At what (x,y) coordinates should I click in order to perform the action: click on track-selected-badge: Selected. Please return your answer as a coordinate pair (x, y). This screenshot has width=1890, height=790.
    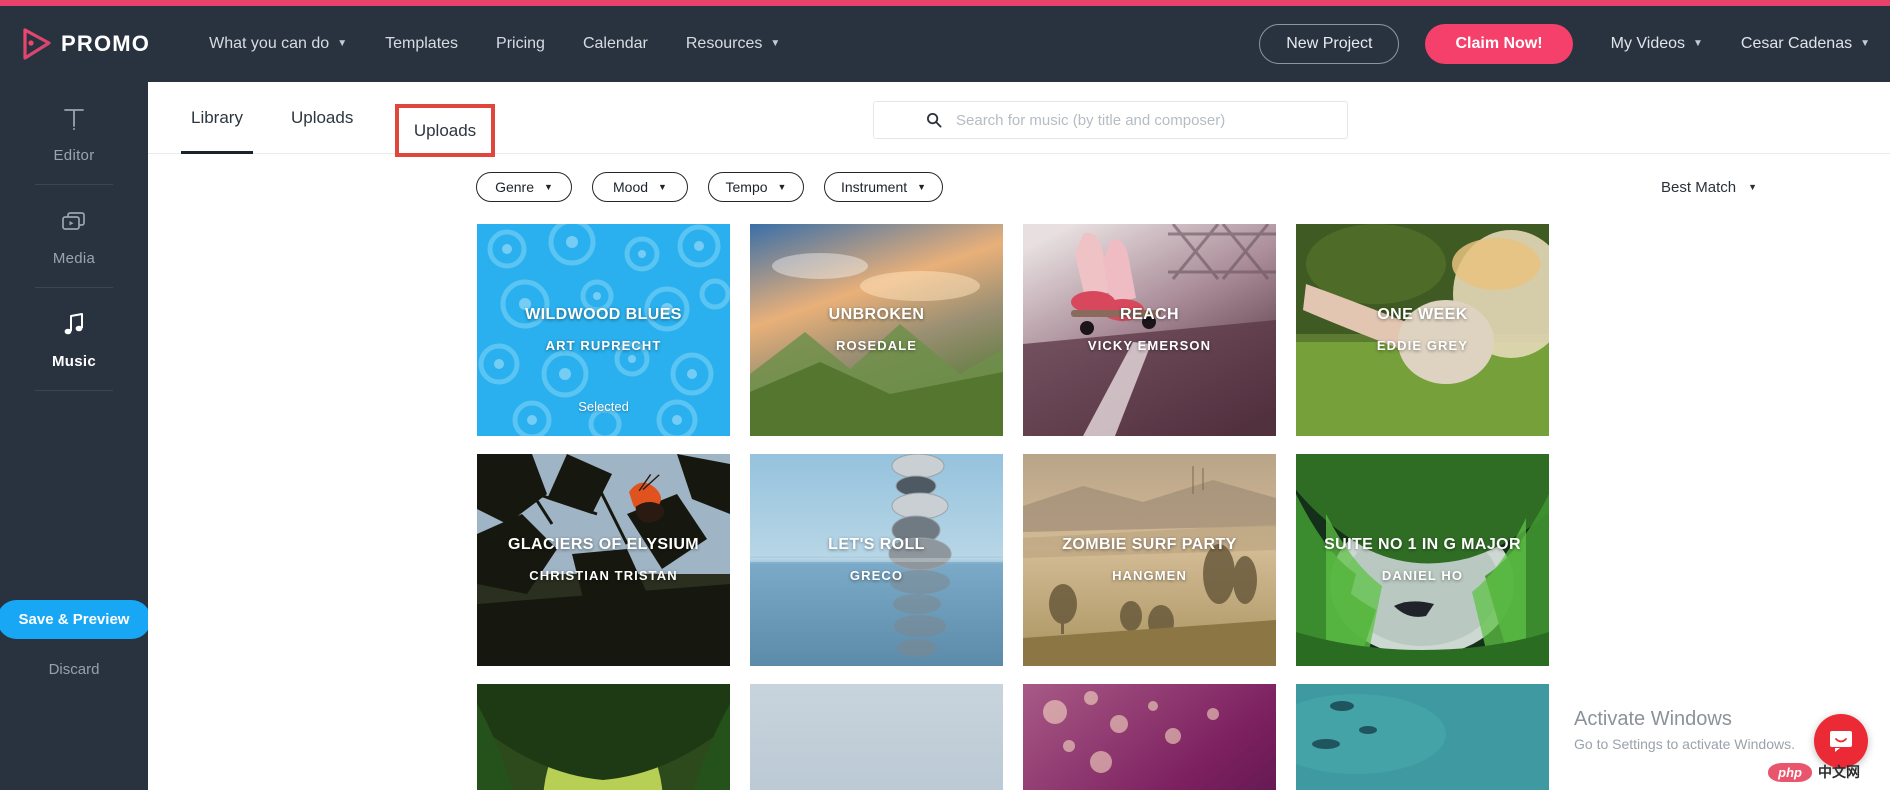
    Looking at the image, I should click on (603, 406).